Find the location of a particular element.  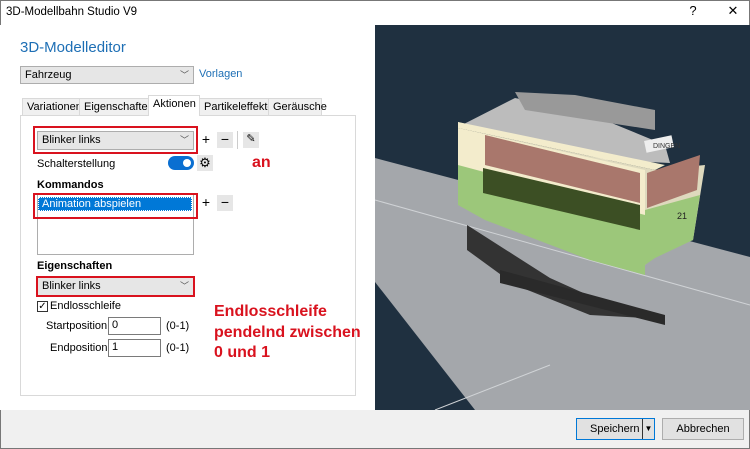

cancel-button: Abbrechen is located at coordinates (703, 429).